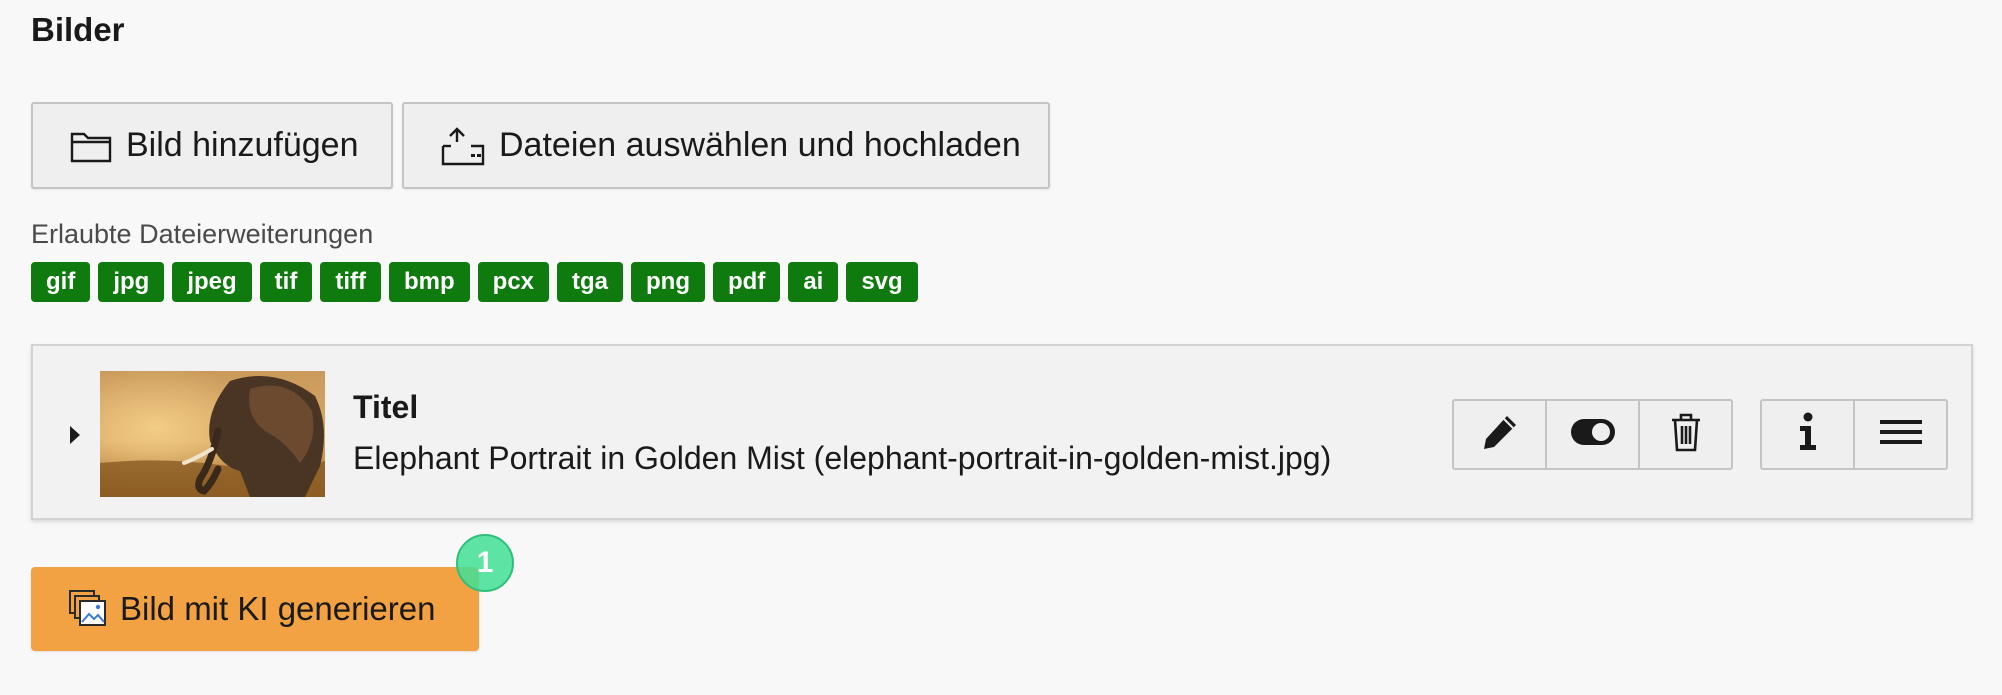  Describe the element at coordinates (212, 282) in the screenshot. I see `extension-badge: jpeg` at that location.